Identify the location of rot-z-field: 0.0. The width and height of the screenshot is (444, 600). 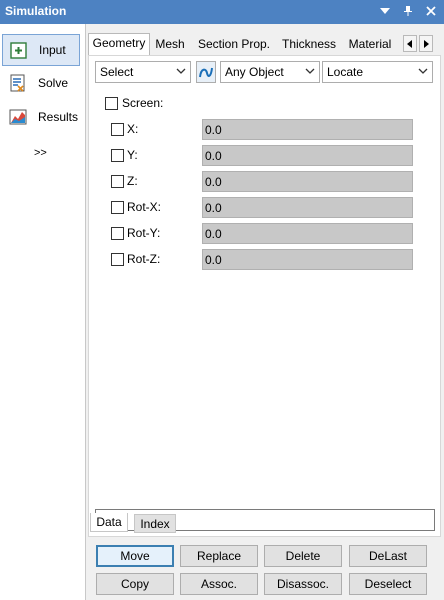
(307, 259).